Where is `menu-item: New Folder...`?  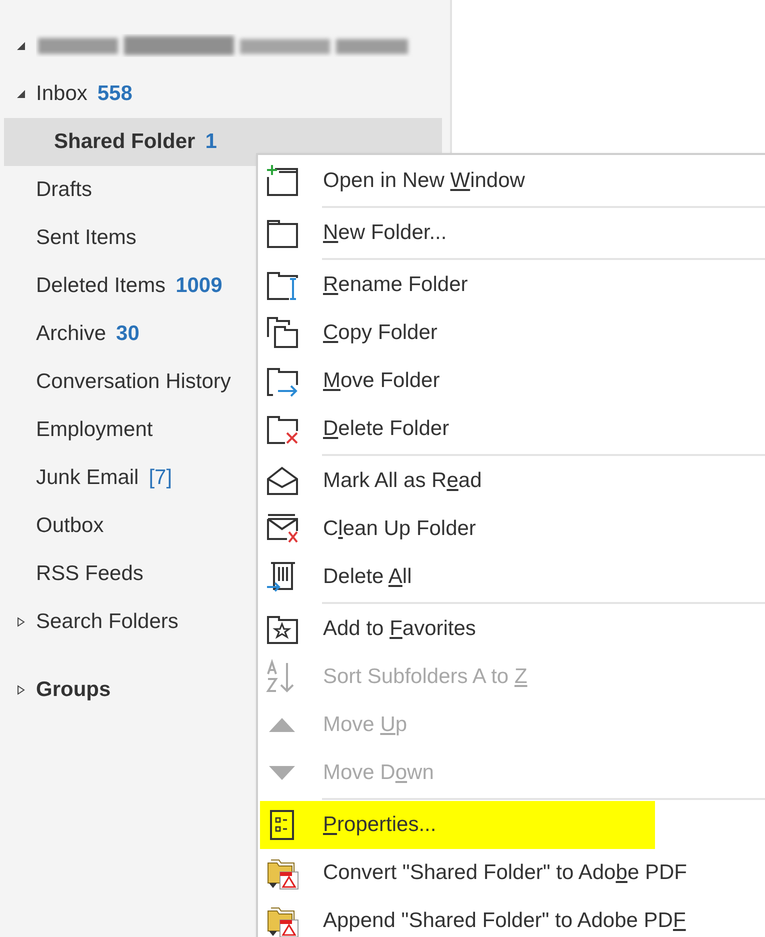 menu-item: New Folder... is located at coordinates (511, 233).